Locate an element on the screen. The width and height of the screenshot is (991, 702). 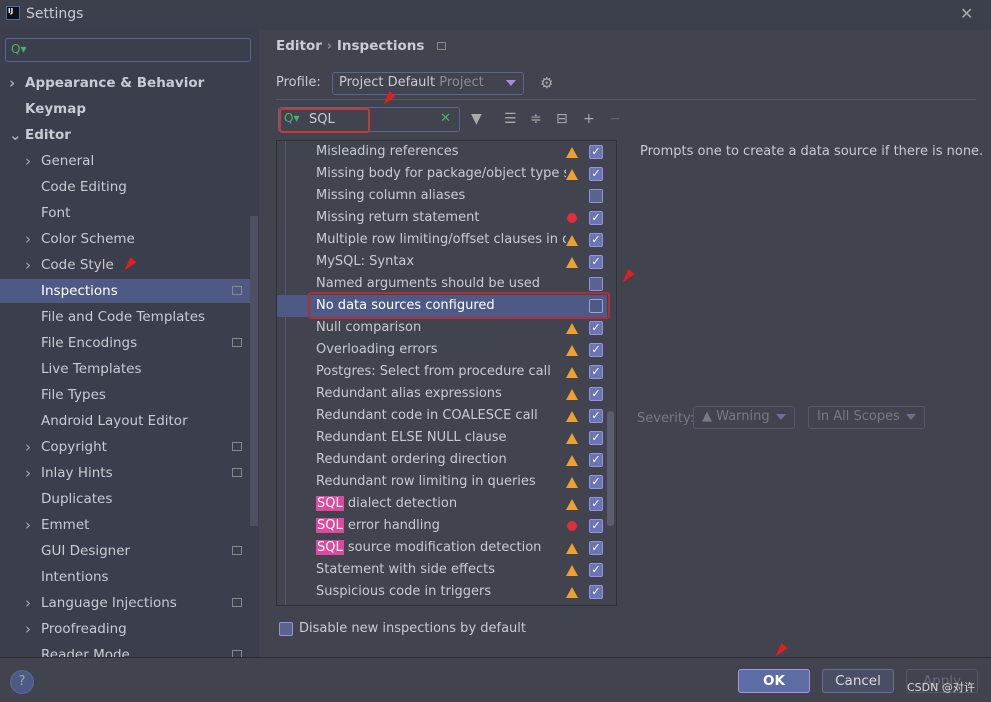
sidebar-item-label: Reader Mode is located at coordinates (85, 652).